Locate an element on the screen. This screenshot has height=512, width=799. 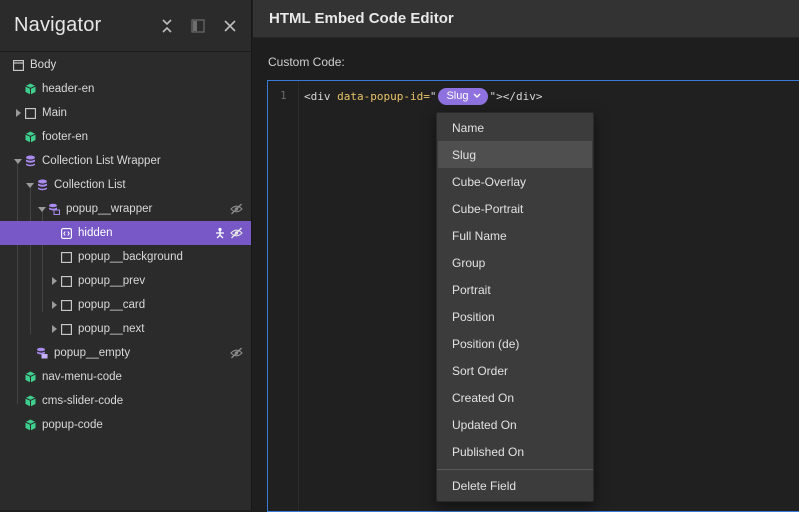
cms-field-pill: Slug is located at coordinates (463, 96).